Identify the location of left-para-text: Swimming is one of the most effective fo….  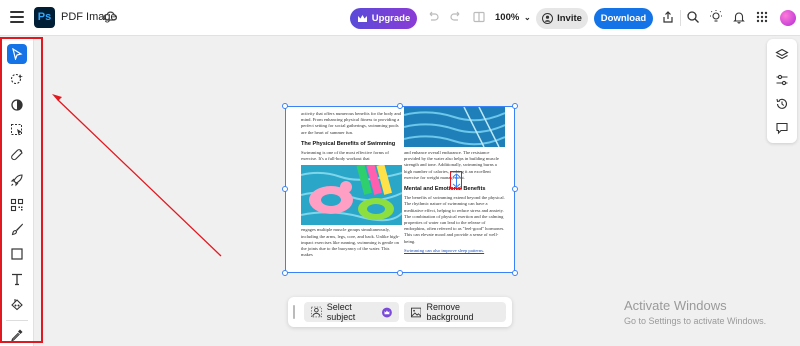
(345, 156).